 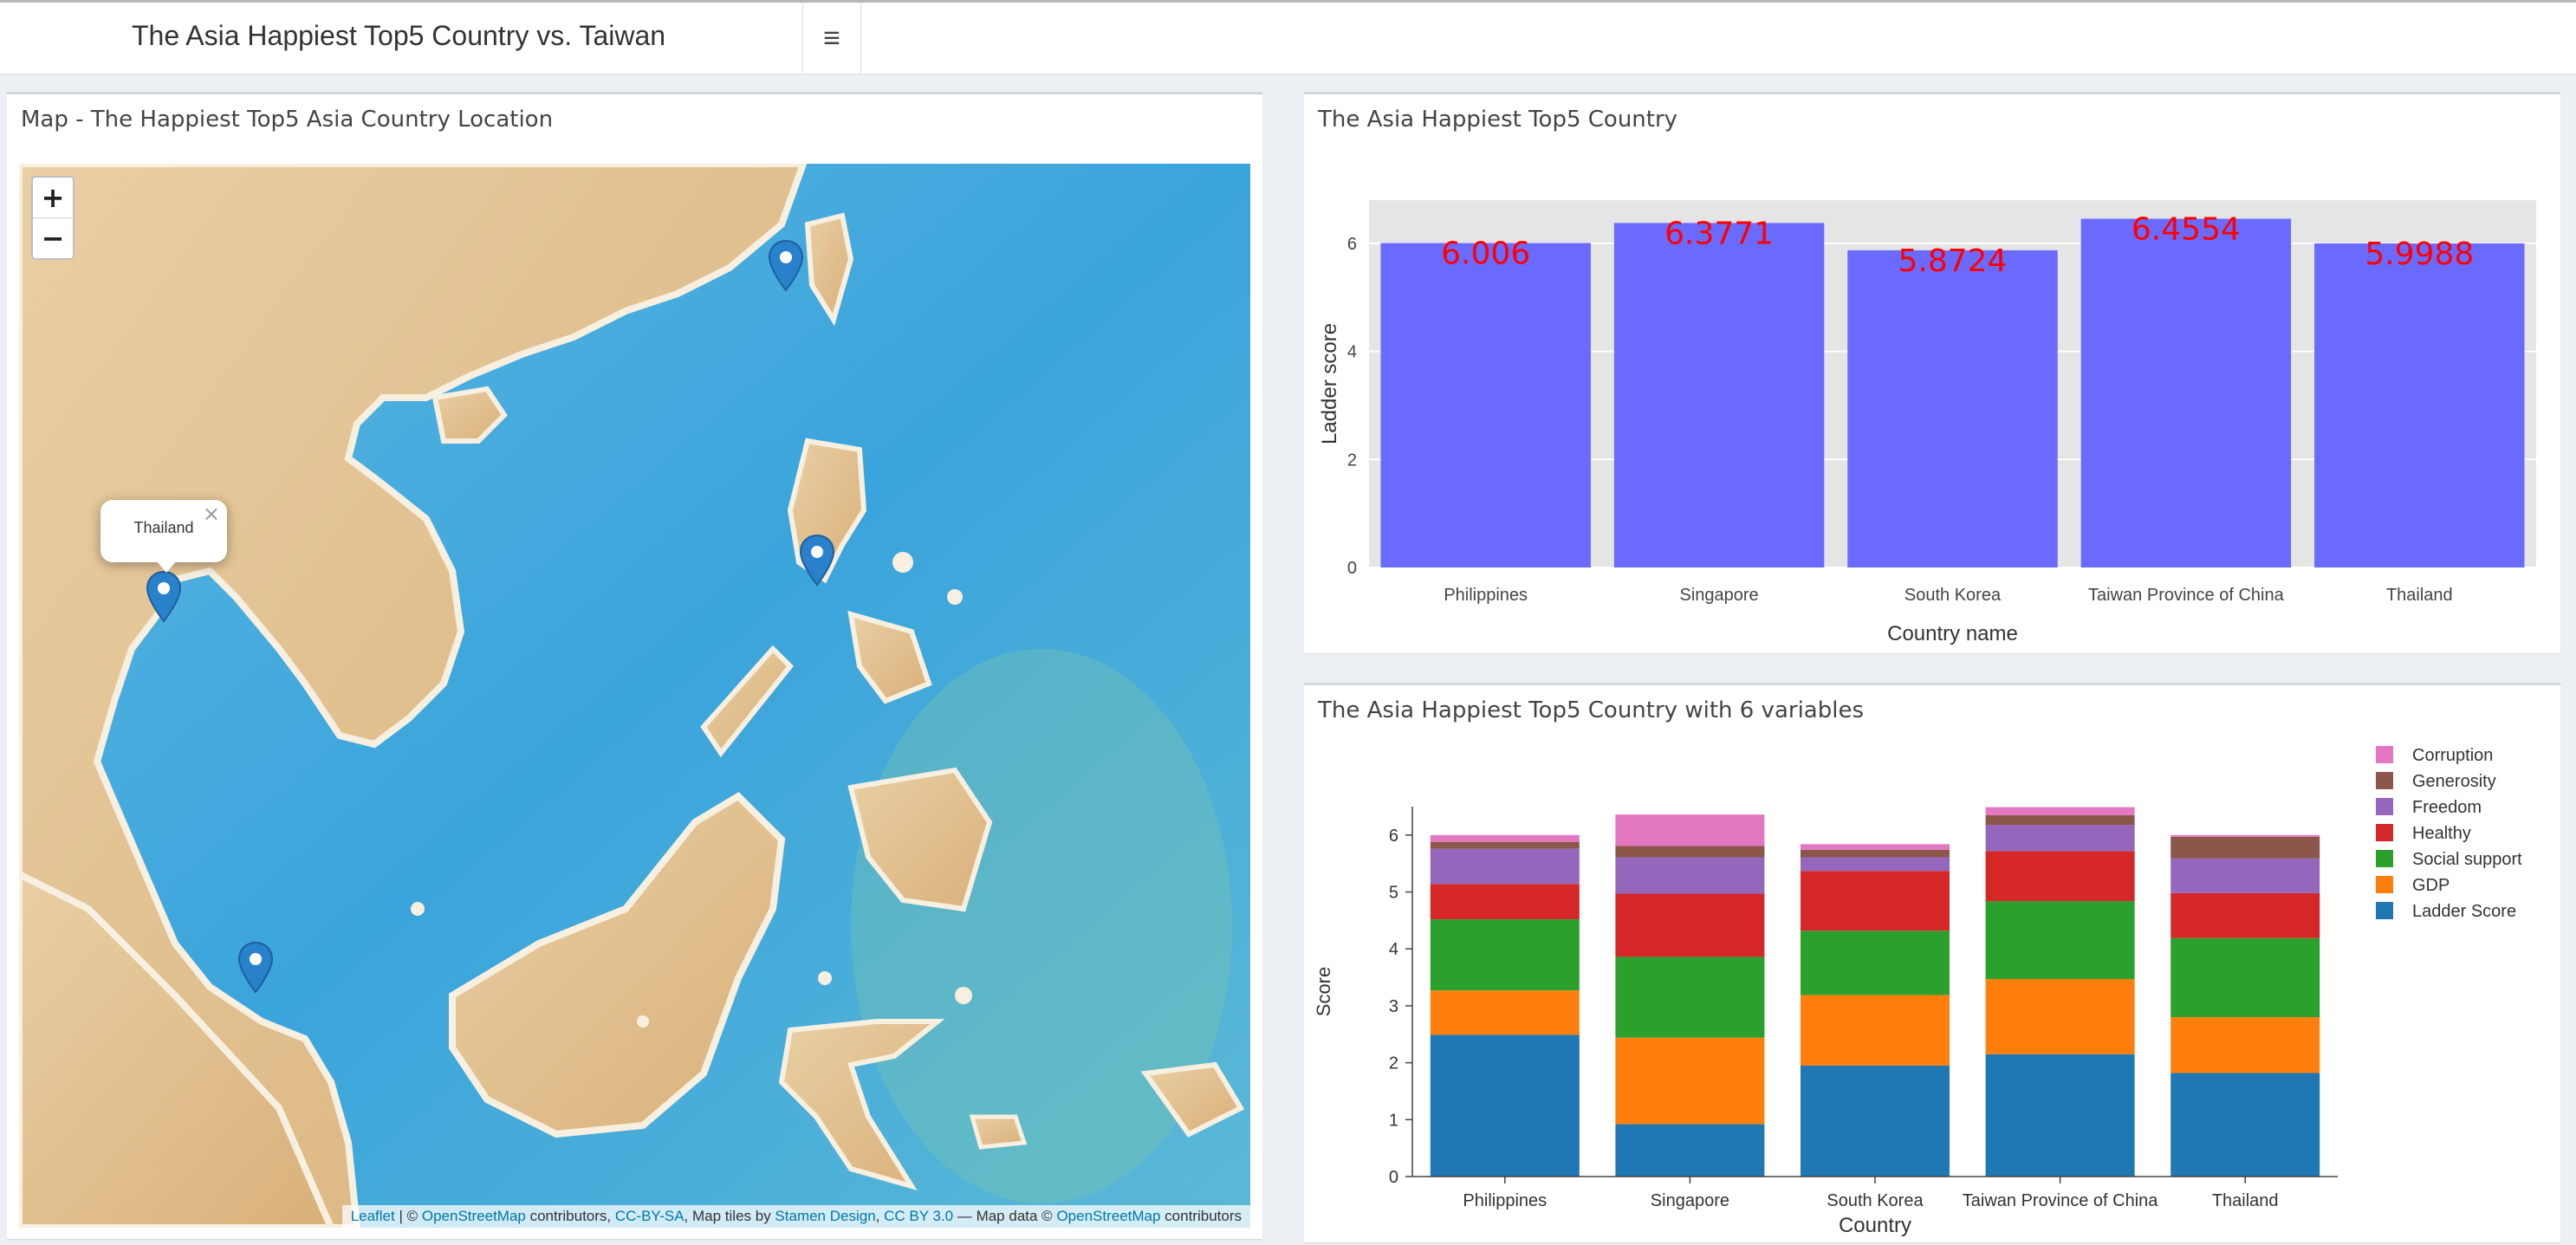 I want to click on close-icon: ×, so click(x=212, y=514).